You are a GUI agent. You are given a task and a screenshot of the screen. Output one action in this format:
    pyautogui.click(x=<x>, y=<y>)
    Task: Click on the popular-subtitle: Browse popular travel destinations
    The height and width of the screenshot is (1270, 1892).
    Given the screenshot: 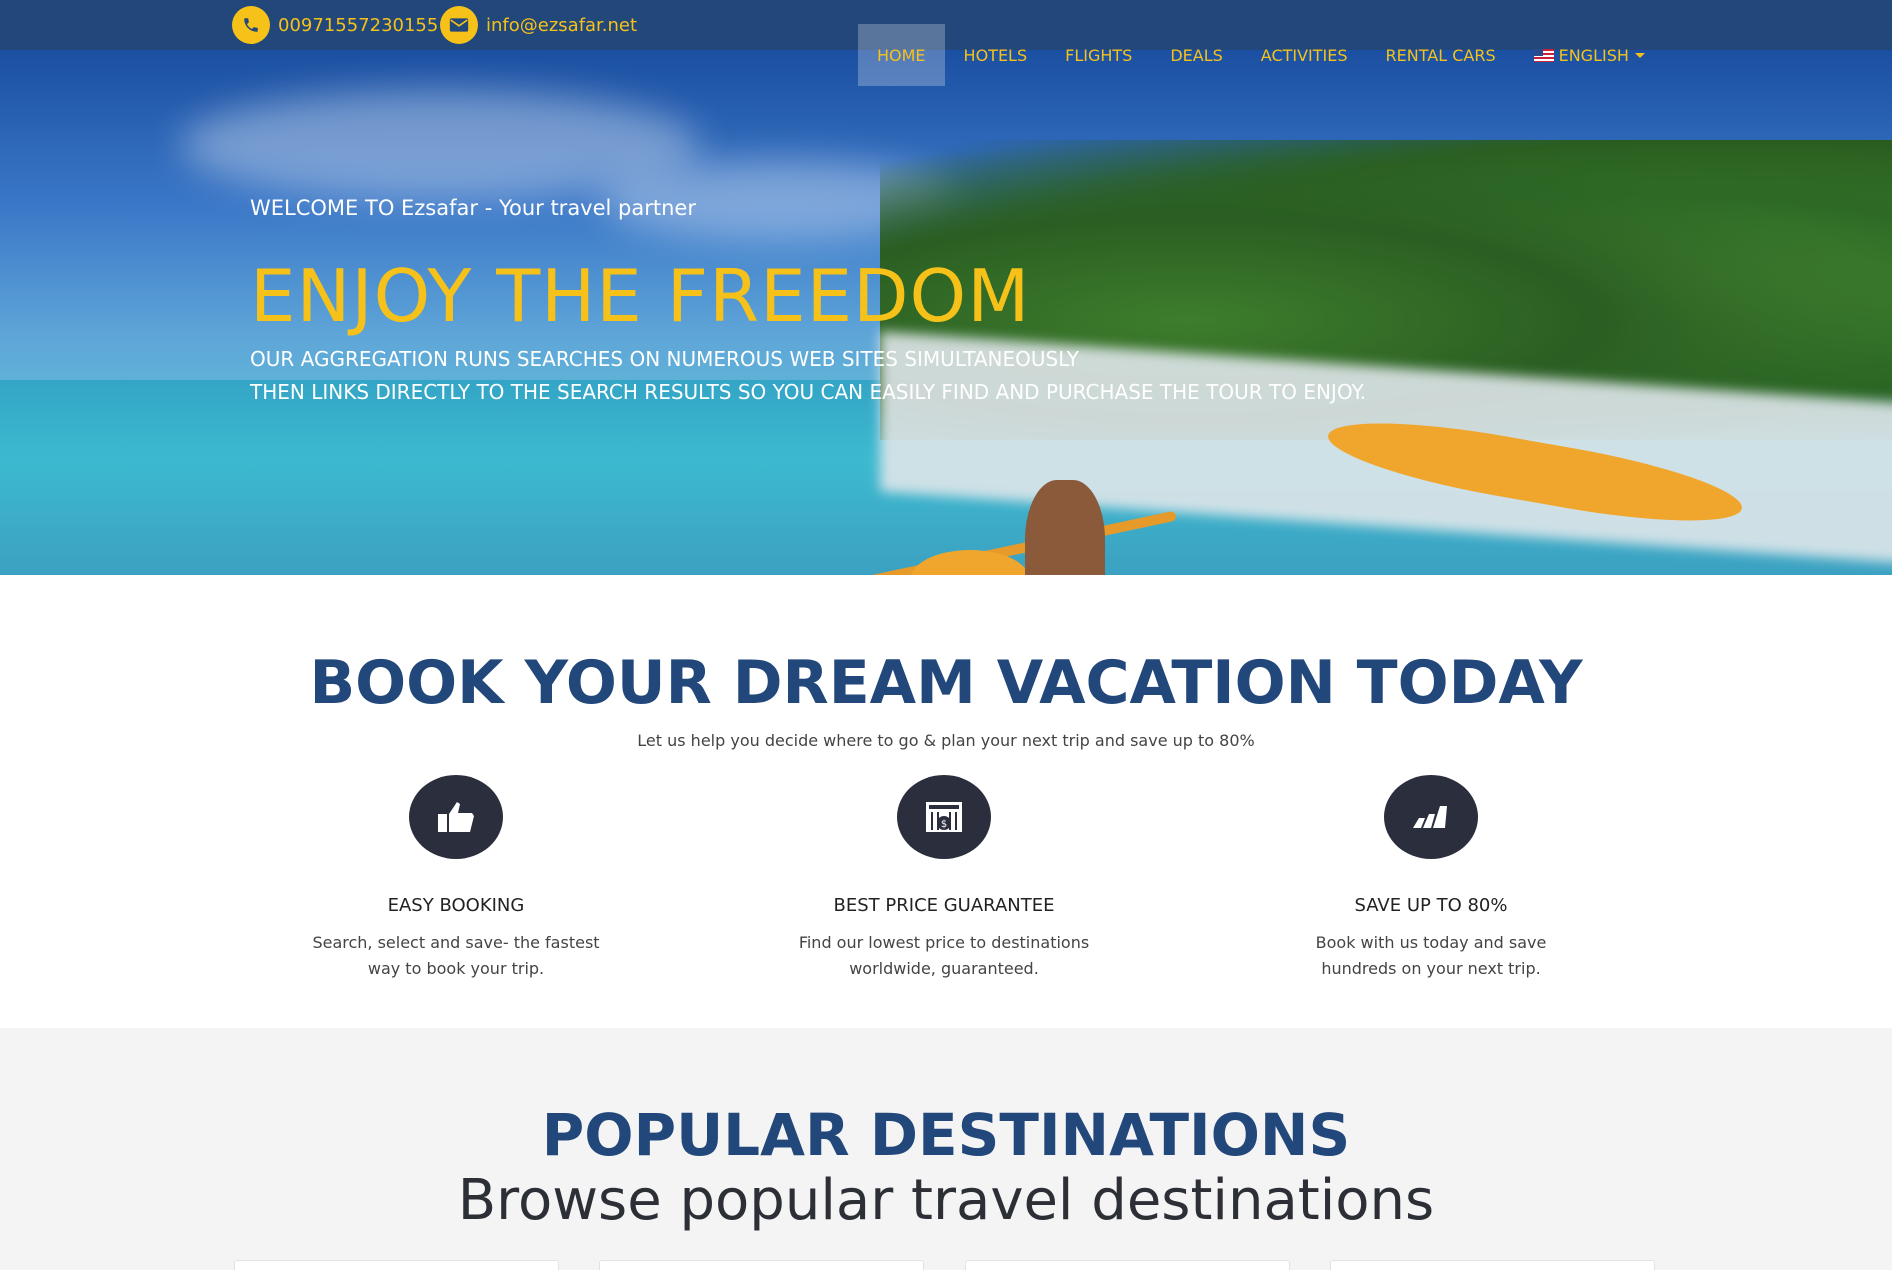 What is the action you would take?
    pyautogui.click(x=946, y=1200)
    